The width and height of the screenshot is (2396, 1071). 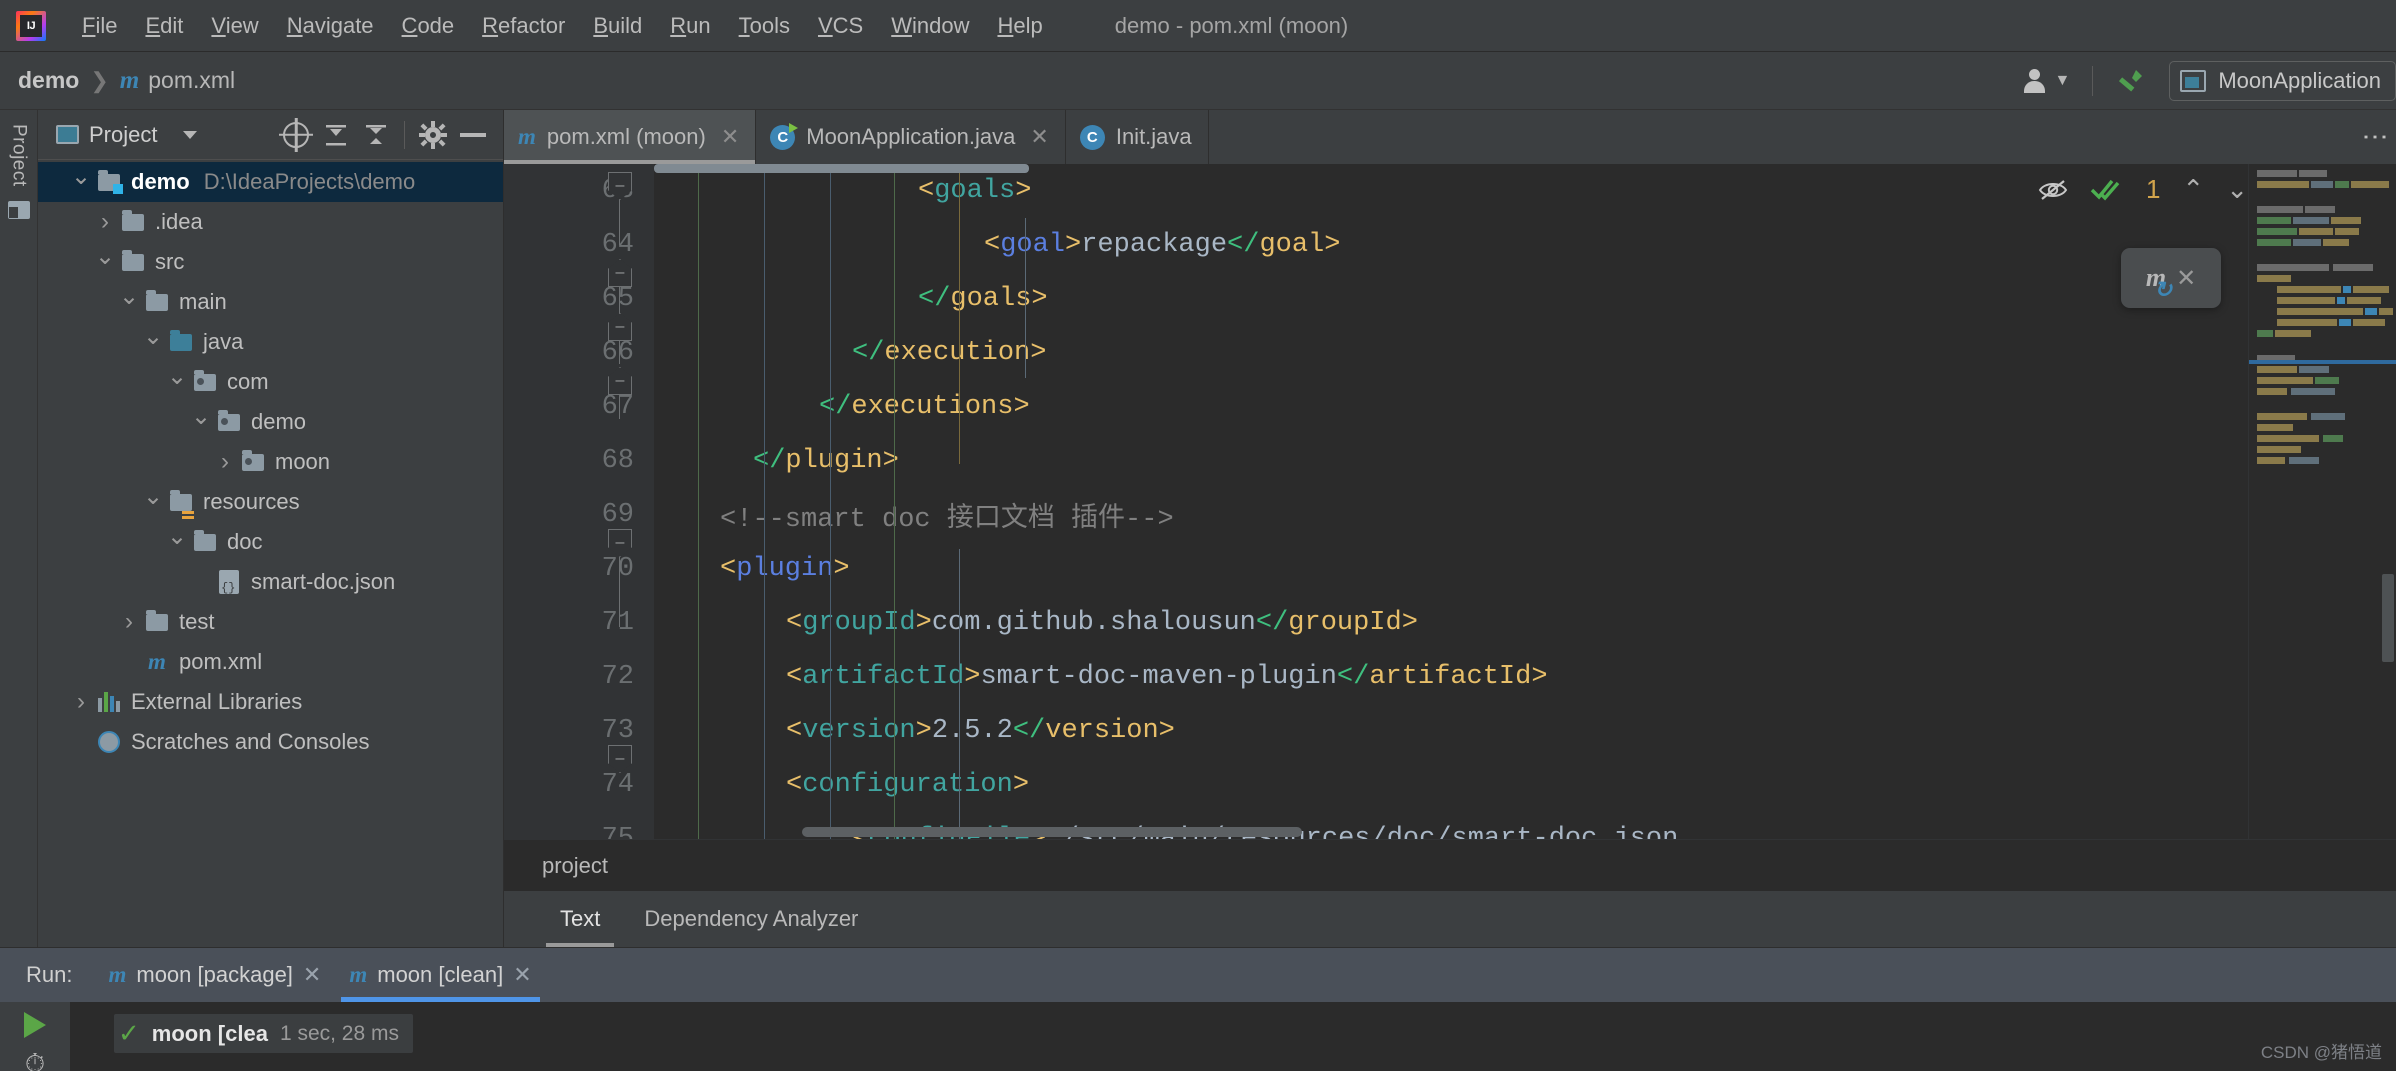 I want to click on editor-breadcrumb: project, so click(x=1450, y=865).